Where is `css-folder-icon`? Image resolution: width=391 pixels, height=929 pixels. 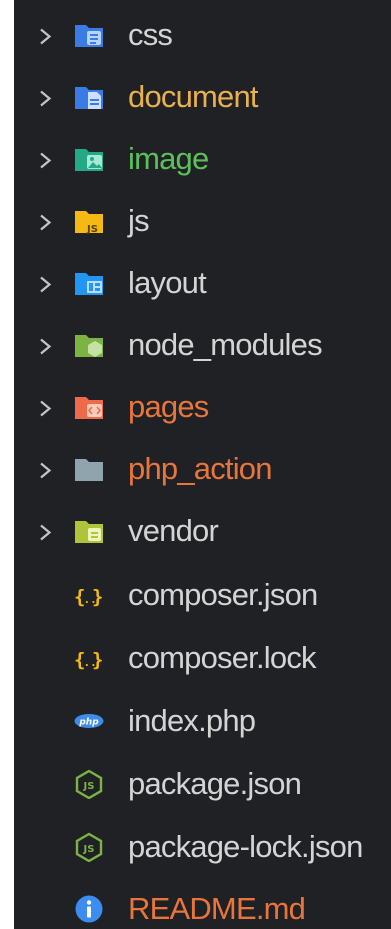 css-folder-icon is located at coordinates (89, 36).